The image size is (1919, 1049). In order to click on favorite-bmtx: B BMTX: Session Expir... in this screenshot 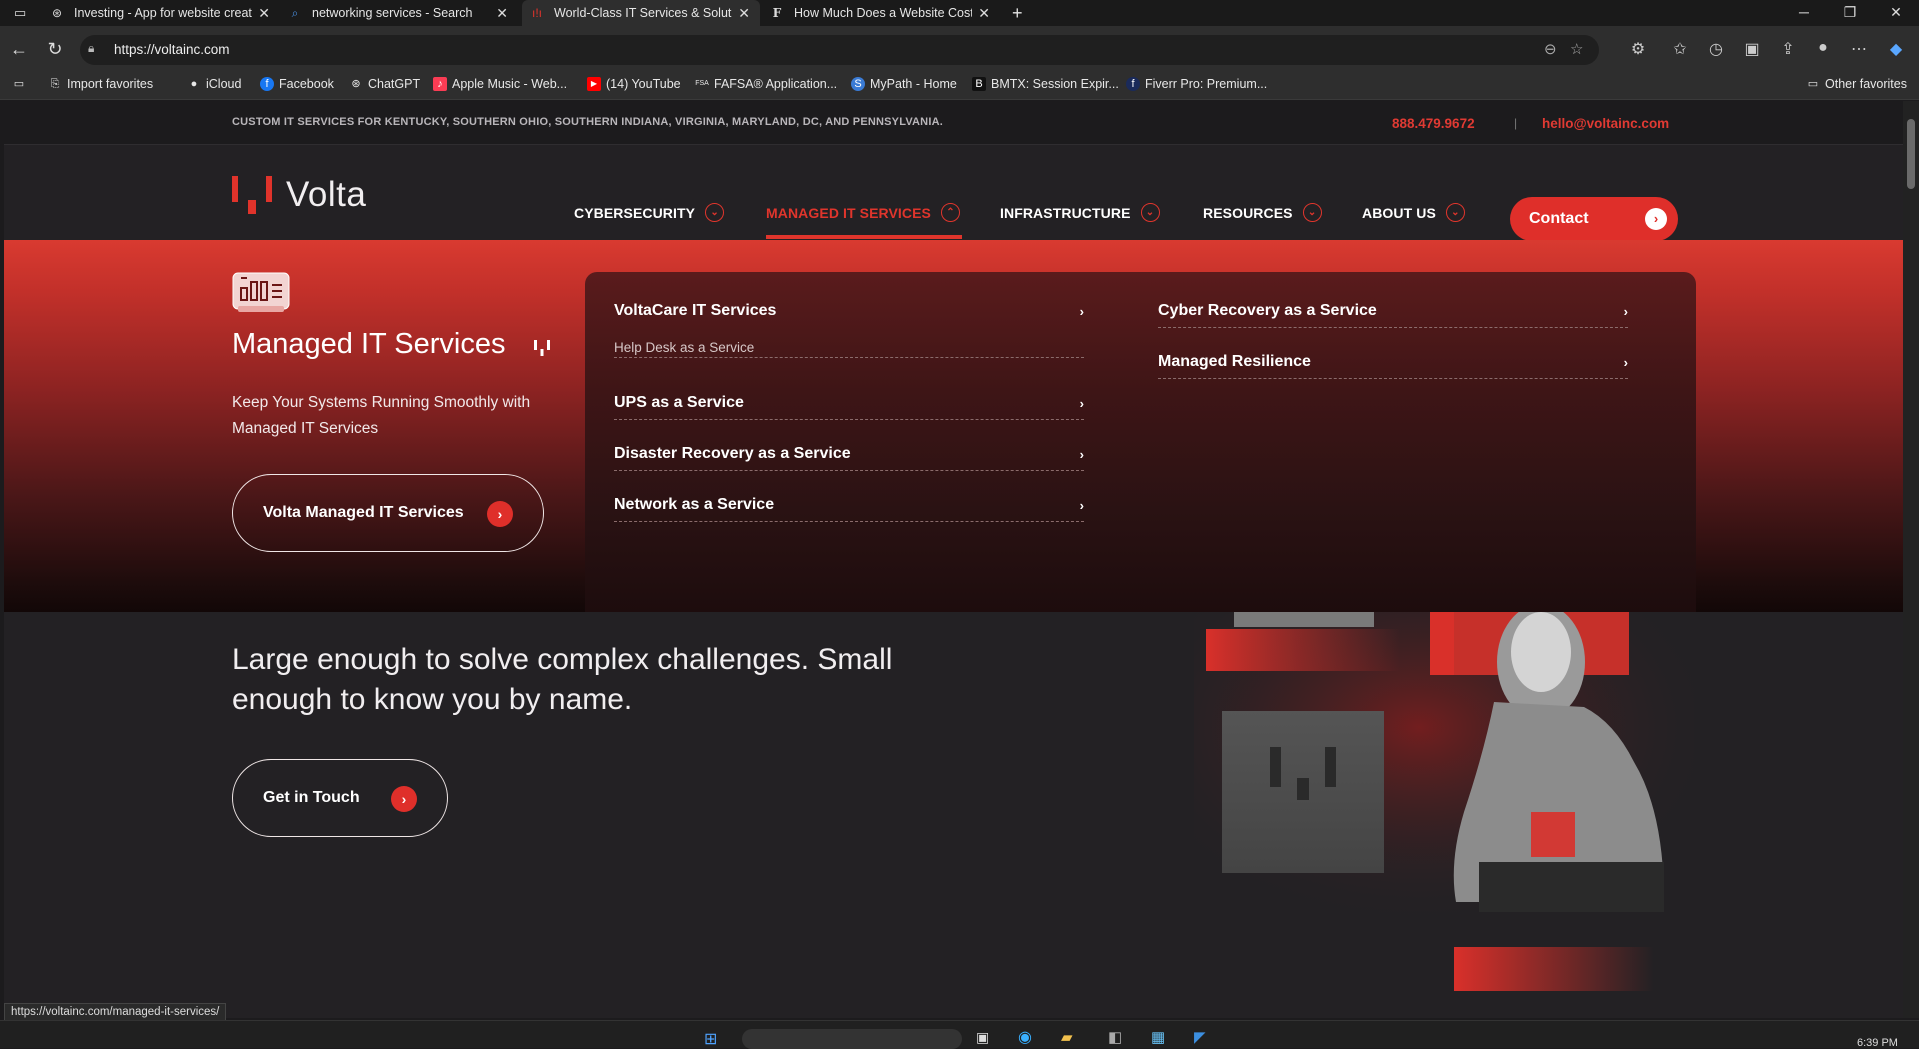, I will do `click(1045, 84)`.